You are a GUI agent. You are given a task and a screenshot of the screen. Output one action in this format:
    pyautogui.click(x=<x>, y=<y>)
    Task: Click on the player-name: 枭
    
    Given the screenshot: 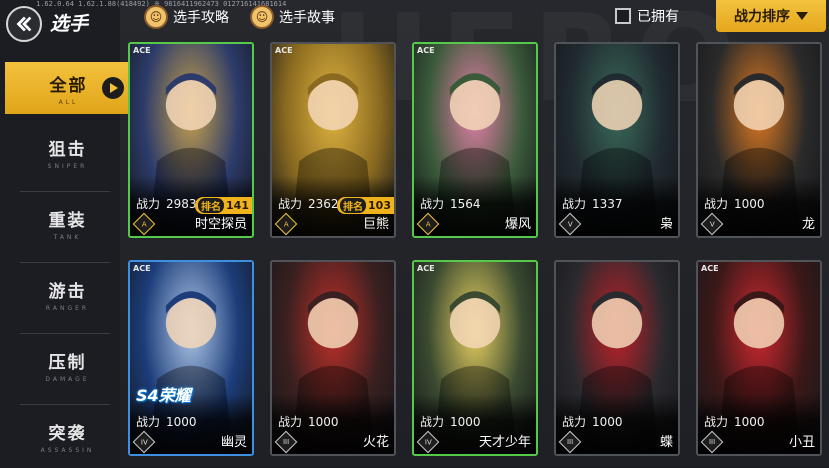 What is the action you would take?
    pyautogui.click(x=666, y=224)
    